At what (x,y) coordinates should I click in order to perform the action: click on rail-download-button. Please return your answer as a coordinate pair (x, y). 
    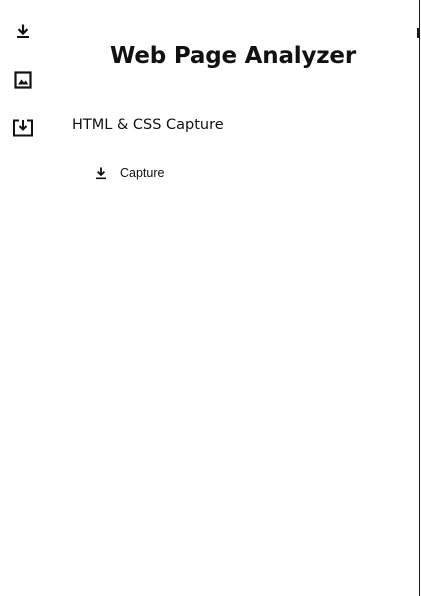
    Looking at the image, I should click on (23, 31).